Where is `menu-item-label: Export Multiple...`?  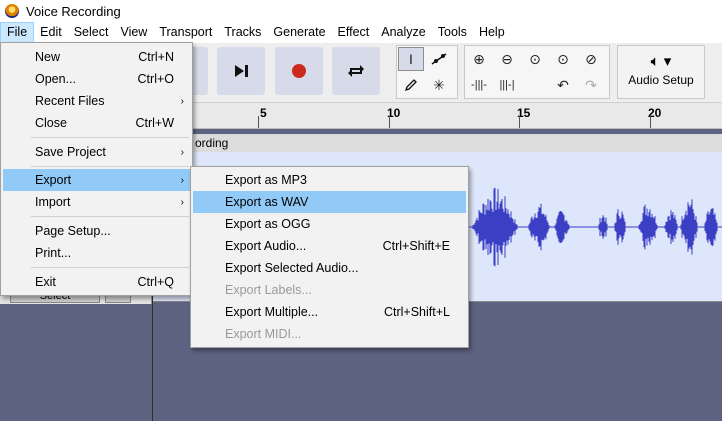
menu-item-label: Export Multiple... is located at coordinates (272, 312).